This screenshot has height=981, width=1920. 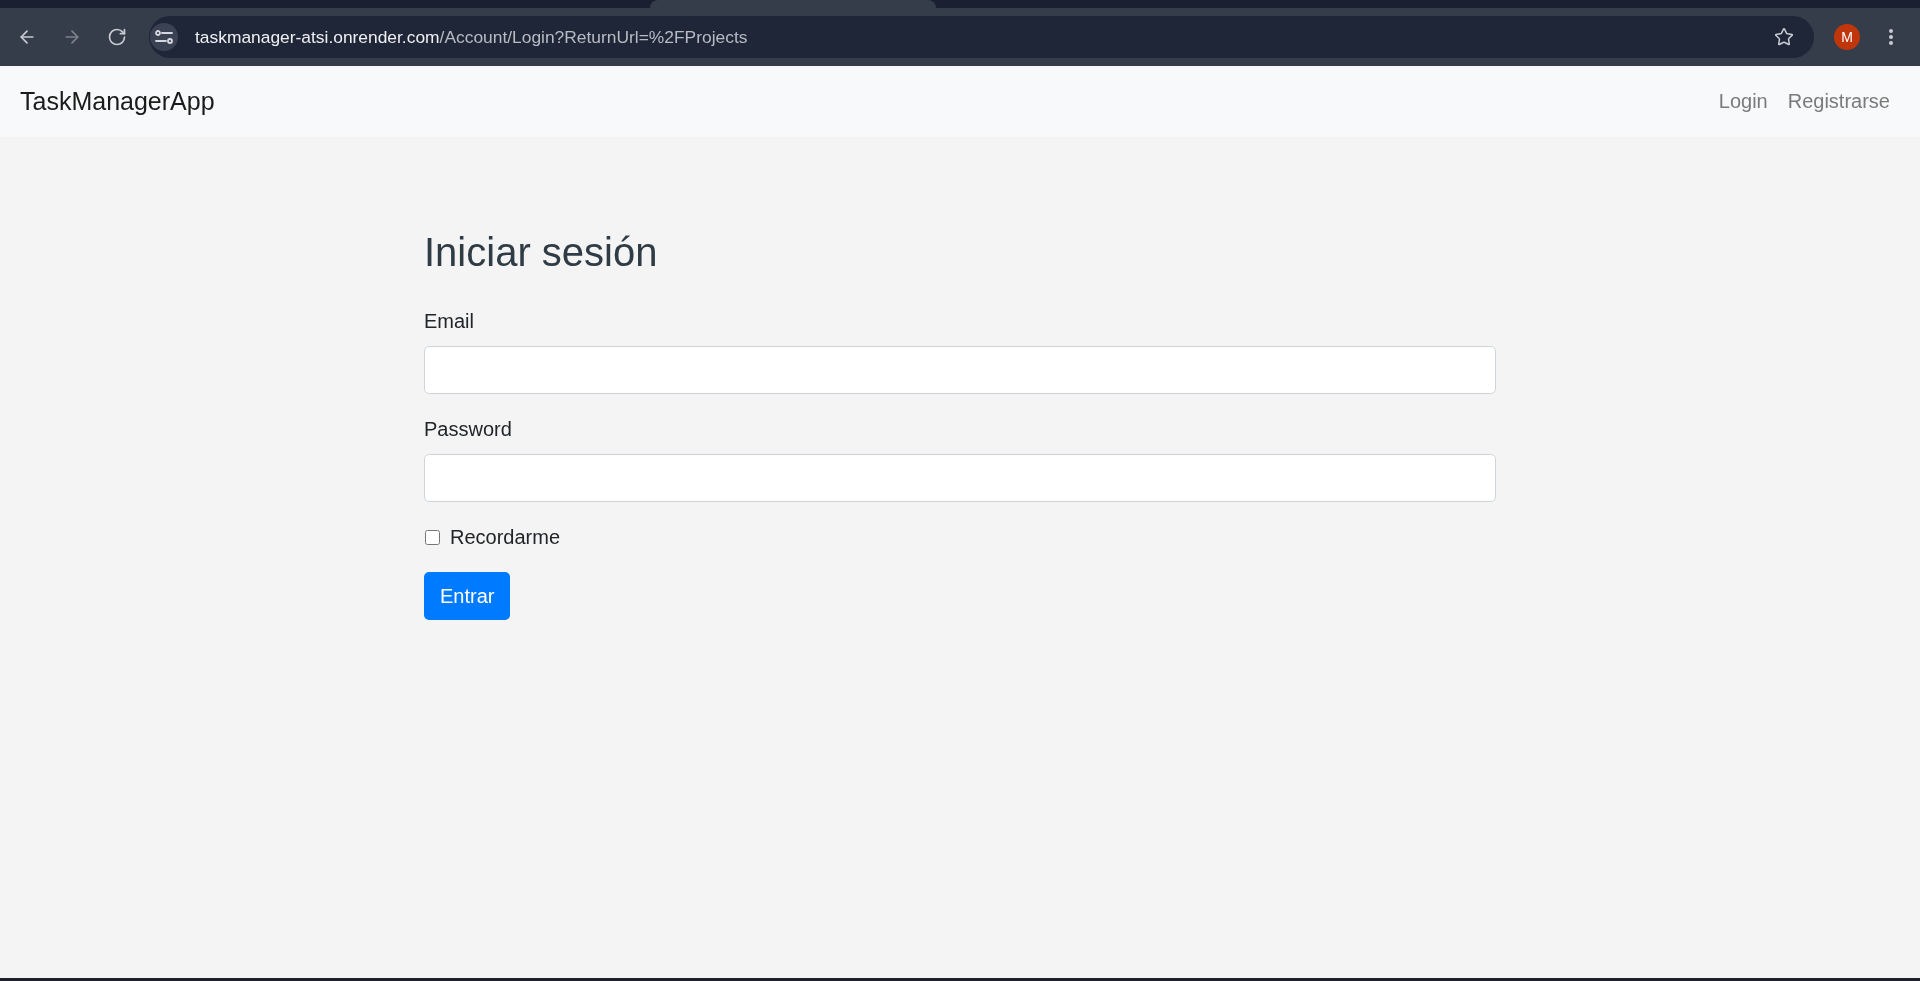 I want to click on site-info-button, so click(x=164, y=37).